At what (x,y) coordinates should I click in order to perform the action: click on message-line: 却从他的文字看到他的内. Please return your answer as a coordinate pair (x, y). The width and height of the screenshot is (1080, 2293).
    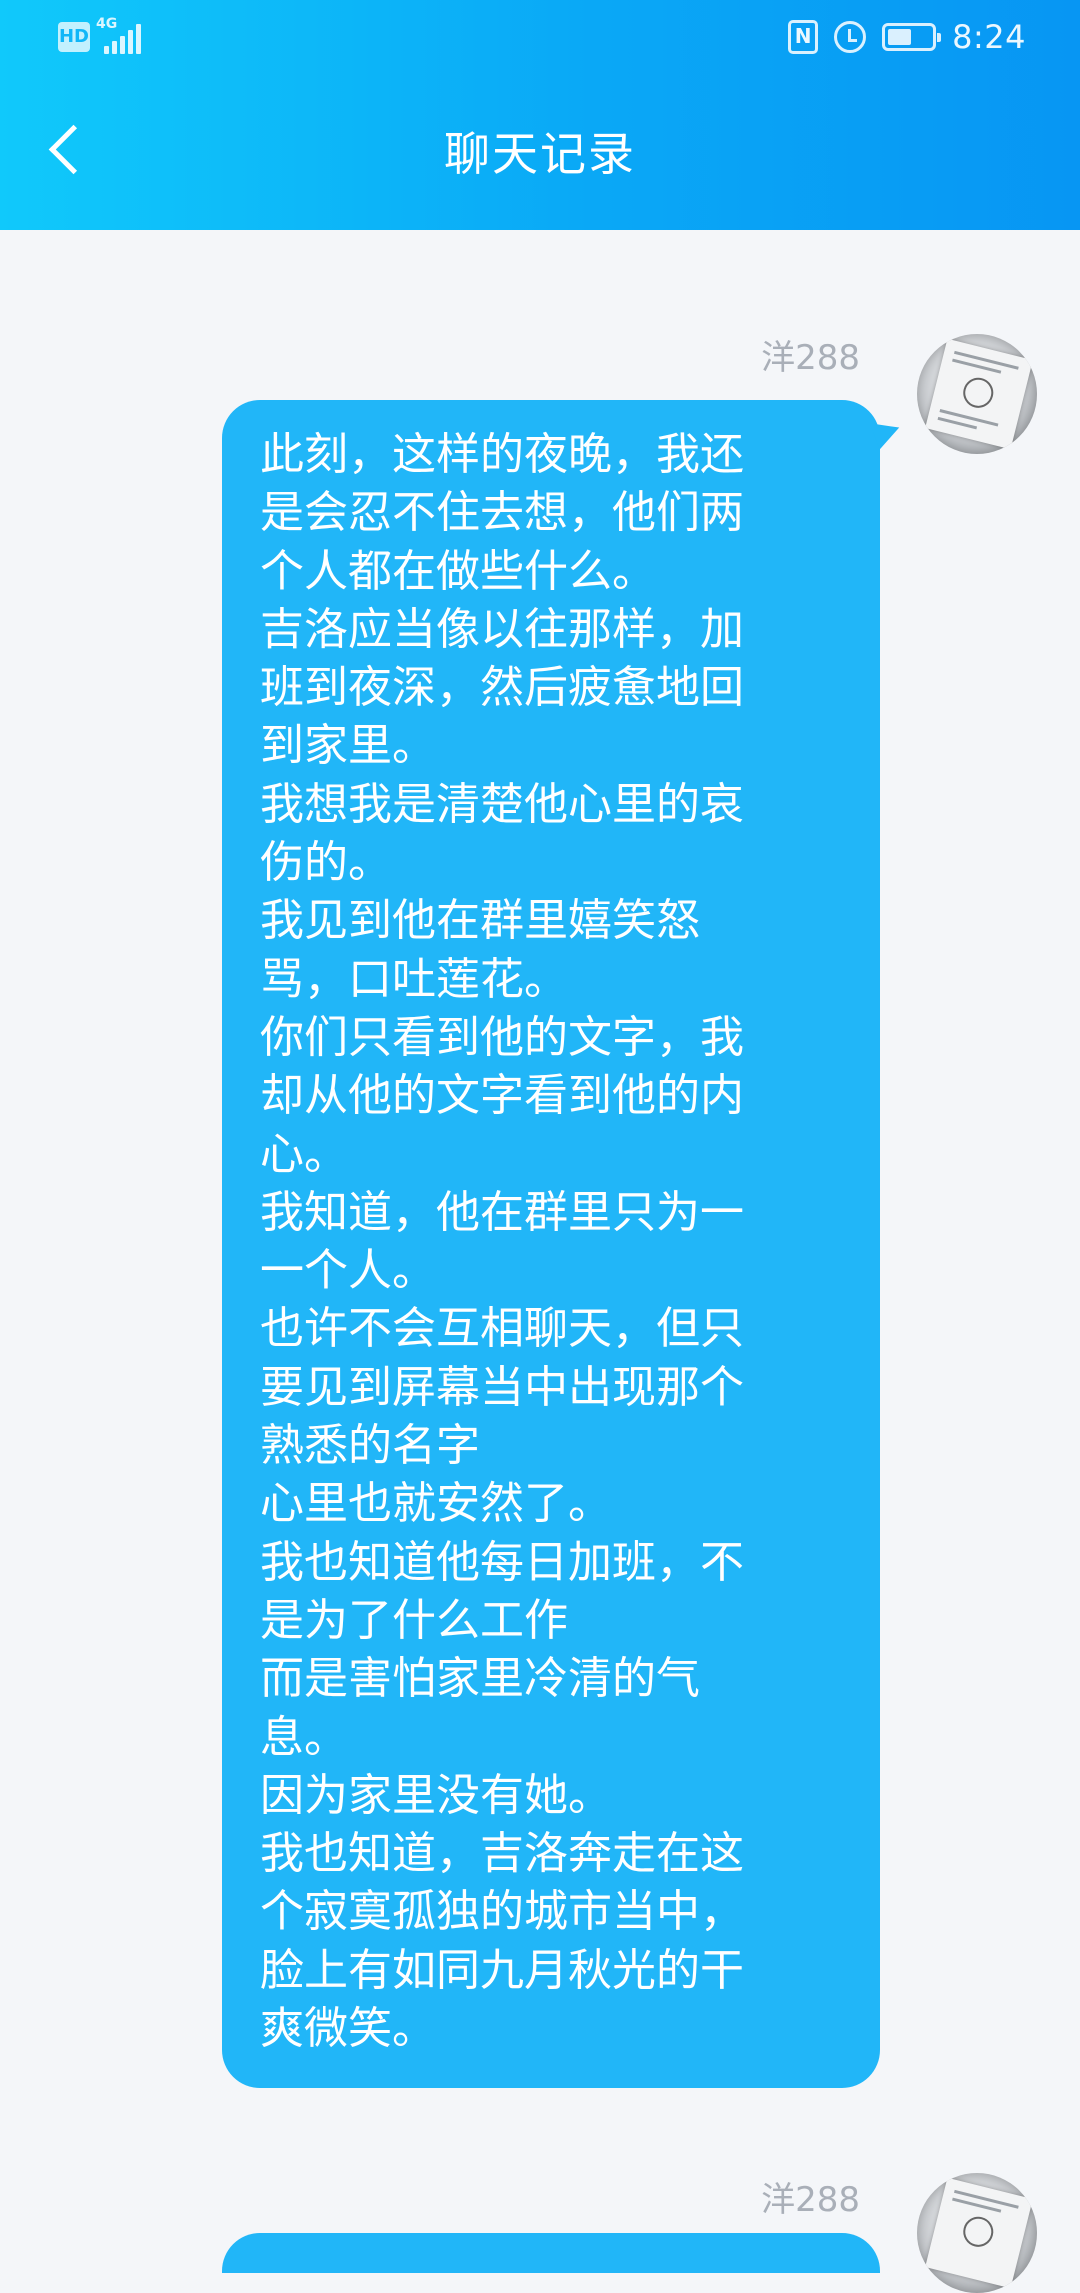
    Looking at the image, I should click on (502, 1096).